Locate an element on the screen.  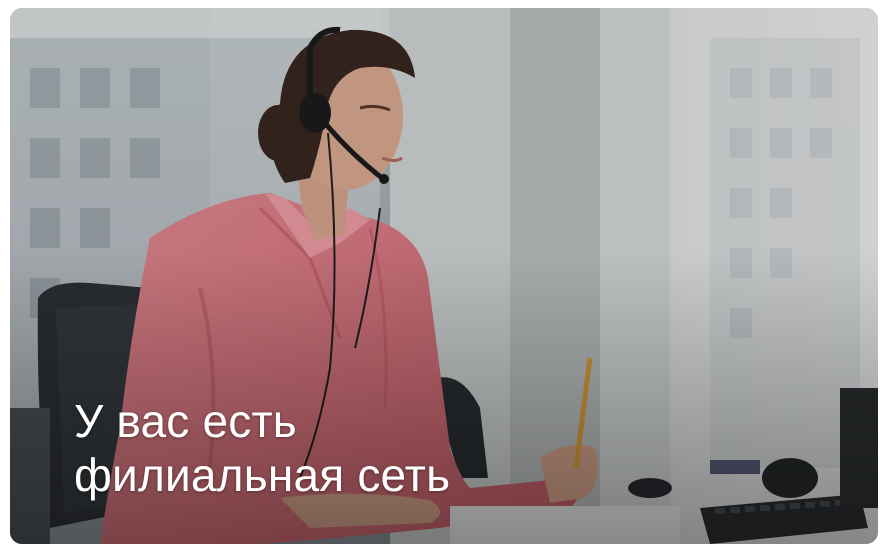
headline-line-2: филиальная сеть is located at coordinates (262, 475).